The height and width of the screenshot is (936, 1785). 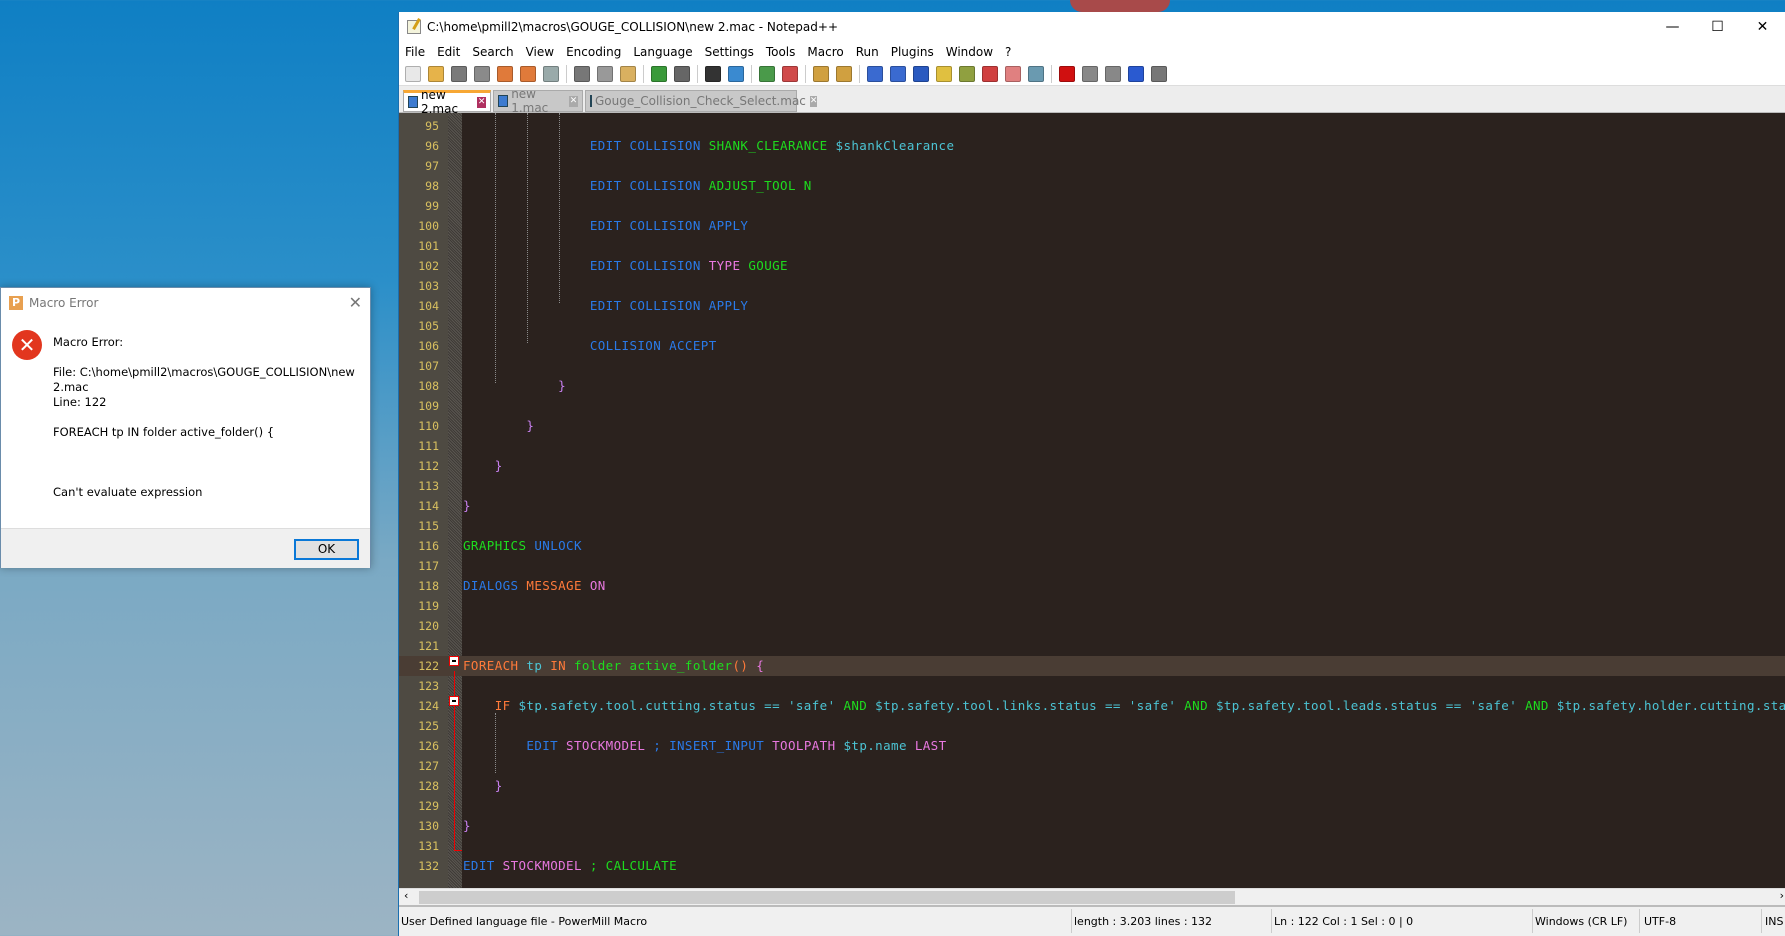 I want to click on monitoring-icon, so click(x=1013, y=73).